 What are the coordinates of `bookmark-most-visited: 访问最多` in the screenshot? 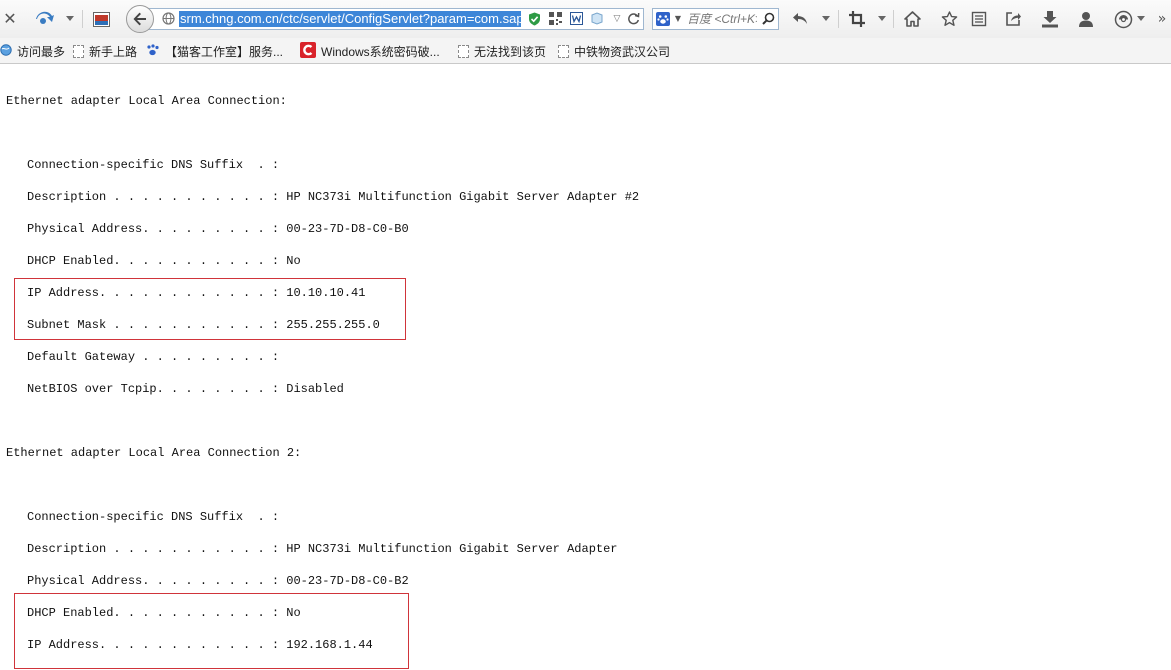 It's located at (32, 51).